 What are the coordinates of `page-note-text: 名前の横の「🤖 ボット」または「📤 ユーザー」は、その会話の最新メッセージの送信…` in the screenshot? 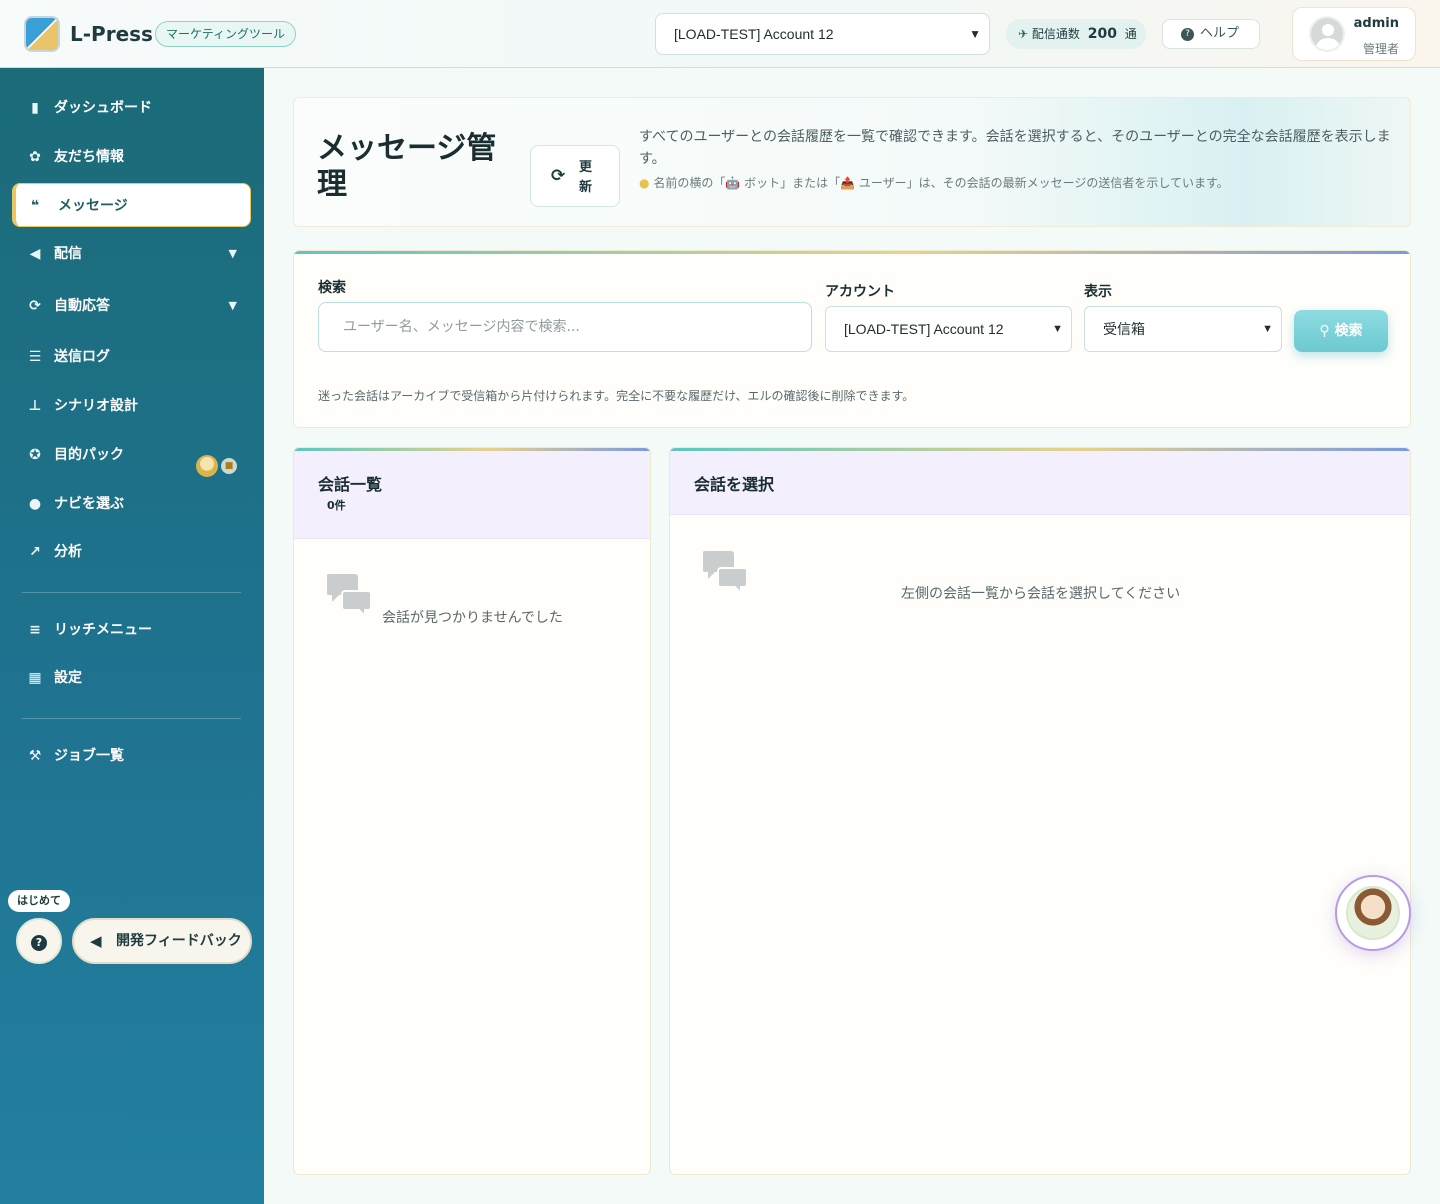 It's located at (941, 183).